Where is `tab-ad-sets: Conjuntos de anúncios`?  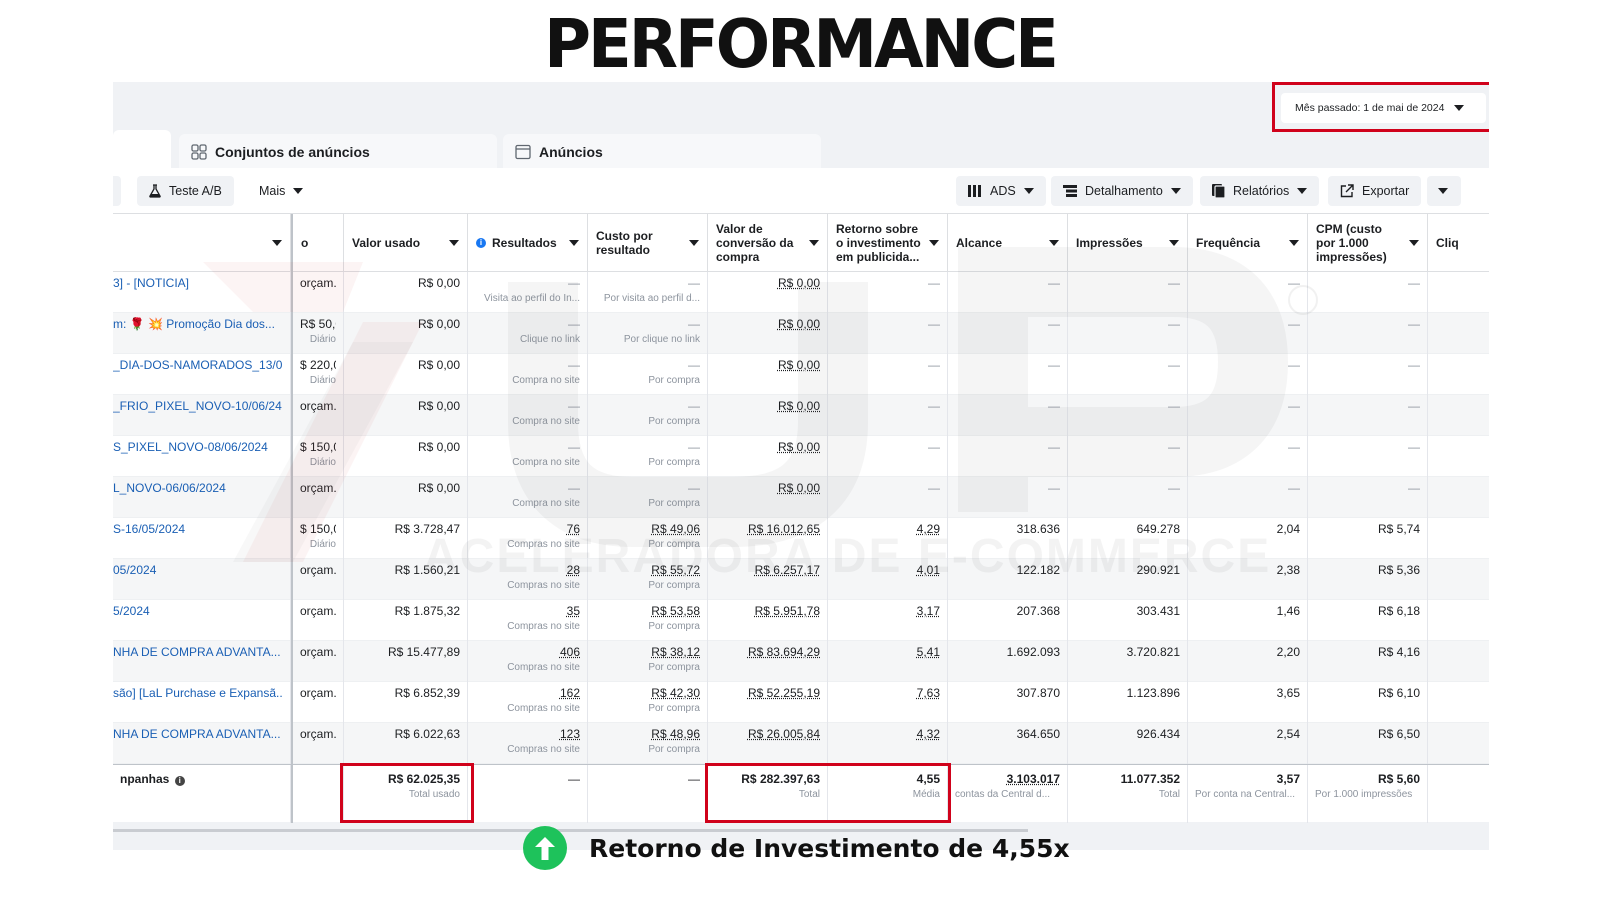 tab-ad-sets: Conjuntos de anúncios is located at coordinates (338, 152).